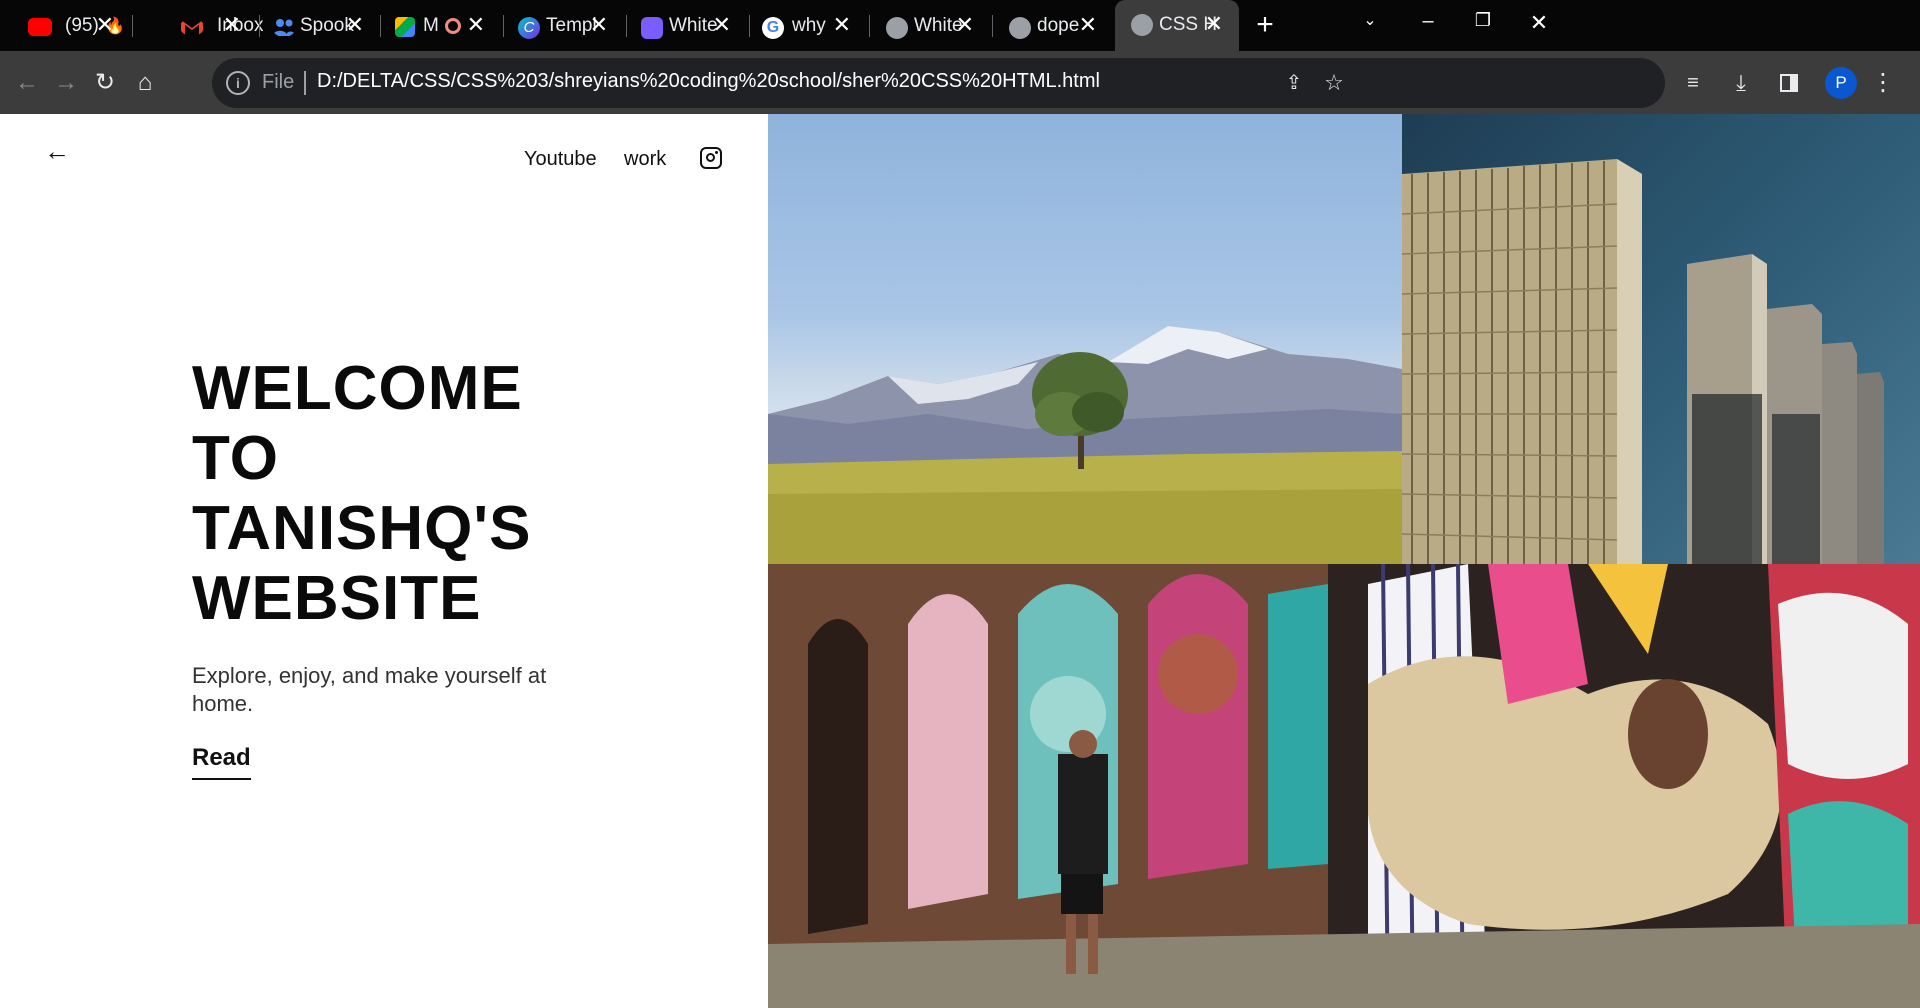 The height and width of the screenshot is (1008, 1920). Describe the element at coordinates (645, 159) in the screenshot. I see `nav-link-work: work` at that location.